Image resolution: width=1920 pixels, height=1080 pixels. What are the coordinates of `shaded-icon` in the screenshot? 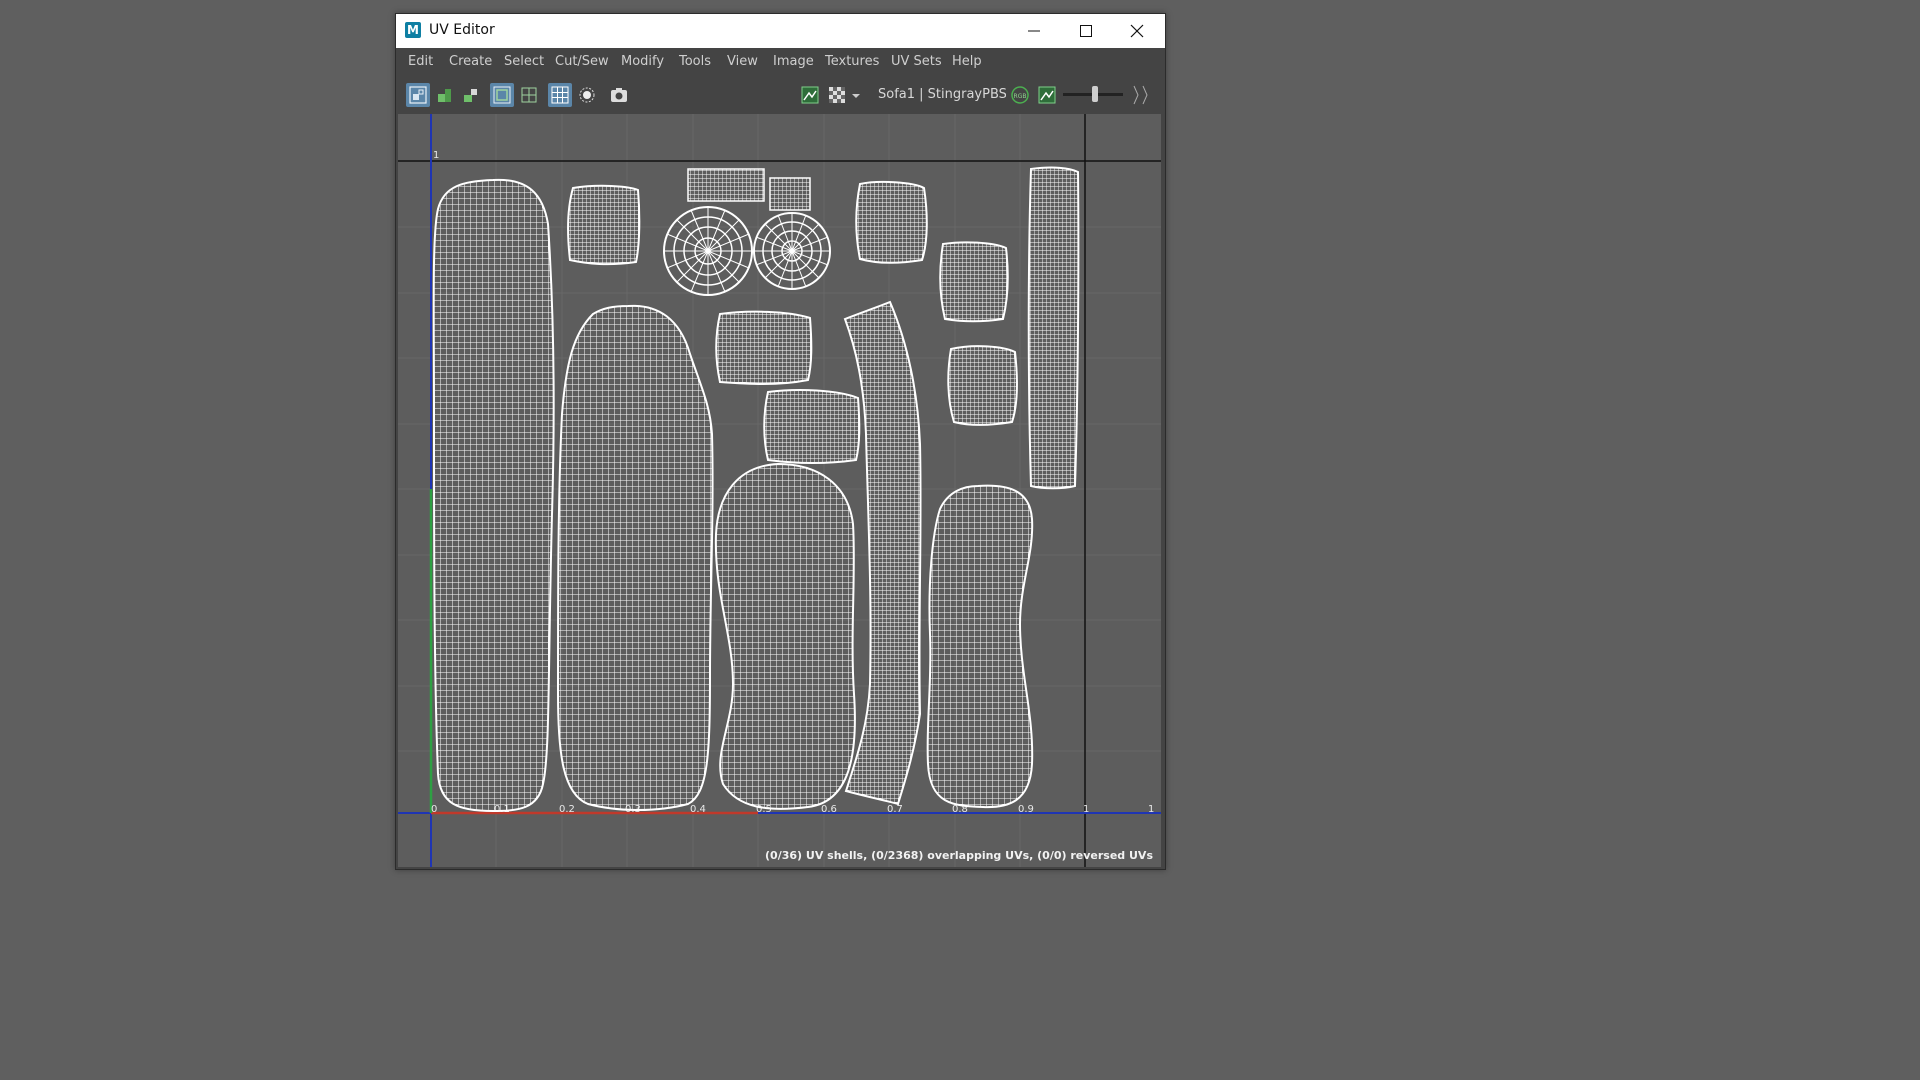 It's located at (529, 95).